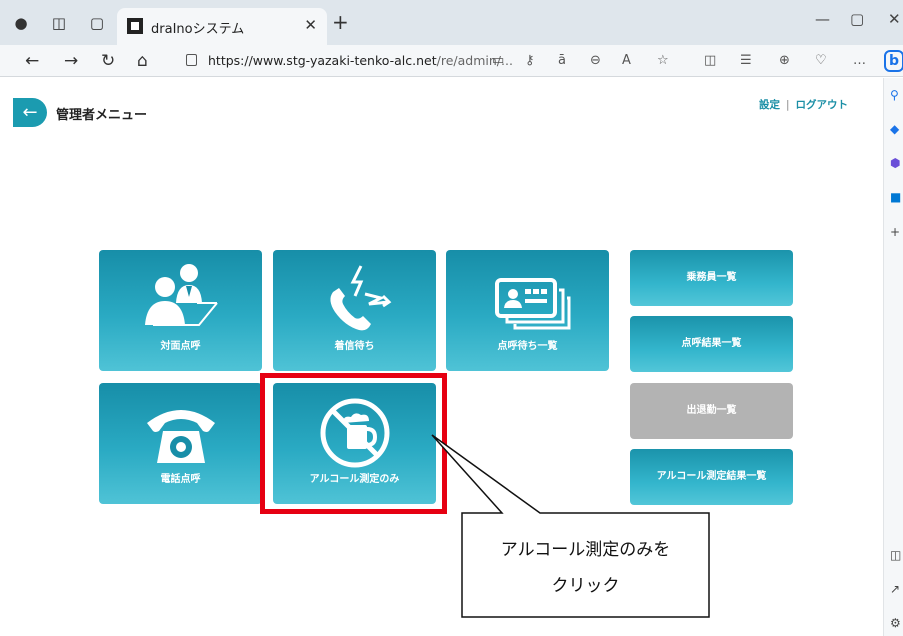 Image resolution: width=903 pixels, height=636 pixels. Describe the element at coordinates (585, 586) in the screenshot. I see `callout-line-2: クリック` at that location.